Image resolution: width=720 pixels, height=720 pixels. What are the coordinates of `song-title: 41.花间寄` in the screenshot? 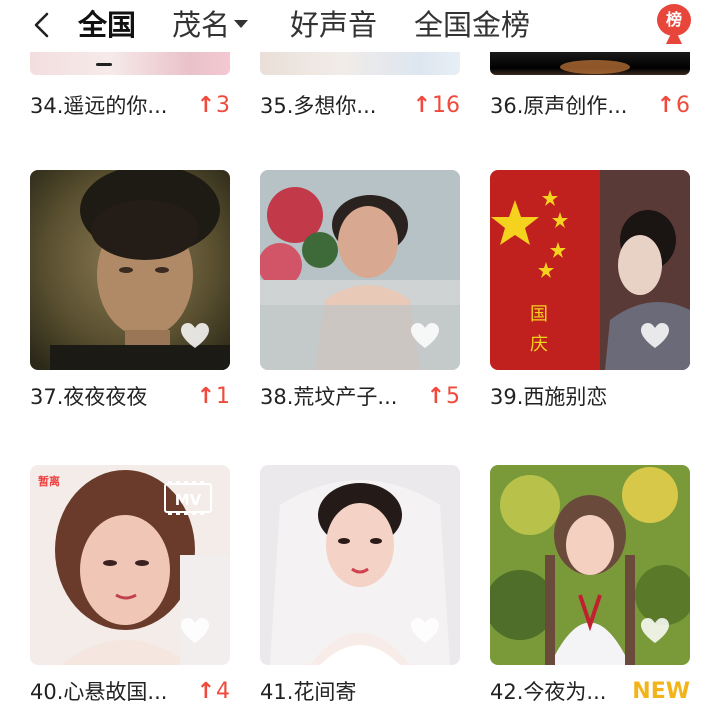 It's located at (308, 692).